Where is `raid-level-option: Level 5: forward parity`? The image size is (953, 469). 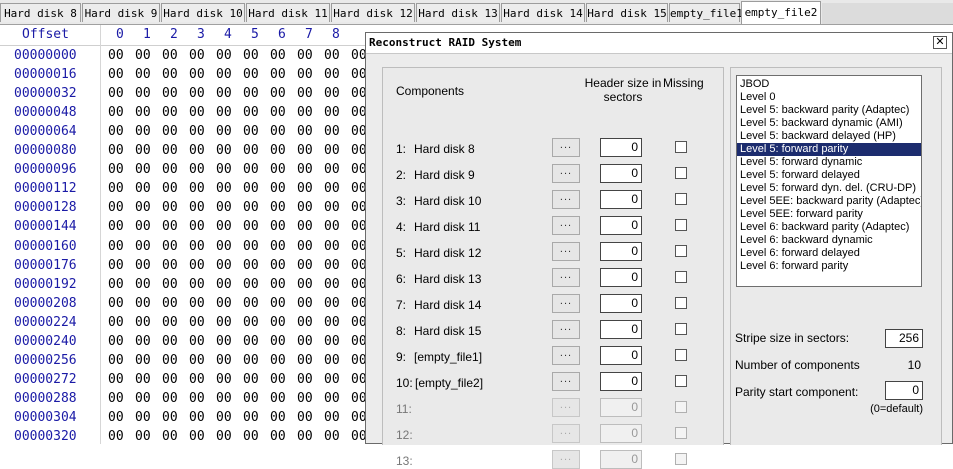 raid-level-option: Level 5: forward parity is located at coordinates (829, 149).